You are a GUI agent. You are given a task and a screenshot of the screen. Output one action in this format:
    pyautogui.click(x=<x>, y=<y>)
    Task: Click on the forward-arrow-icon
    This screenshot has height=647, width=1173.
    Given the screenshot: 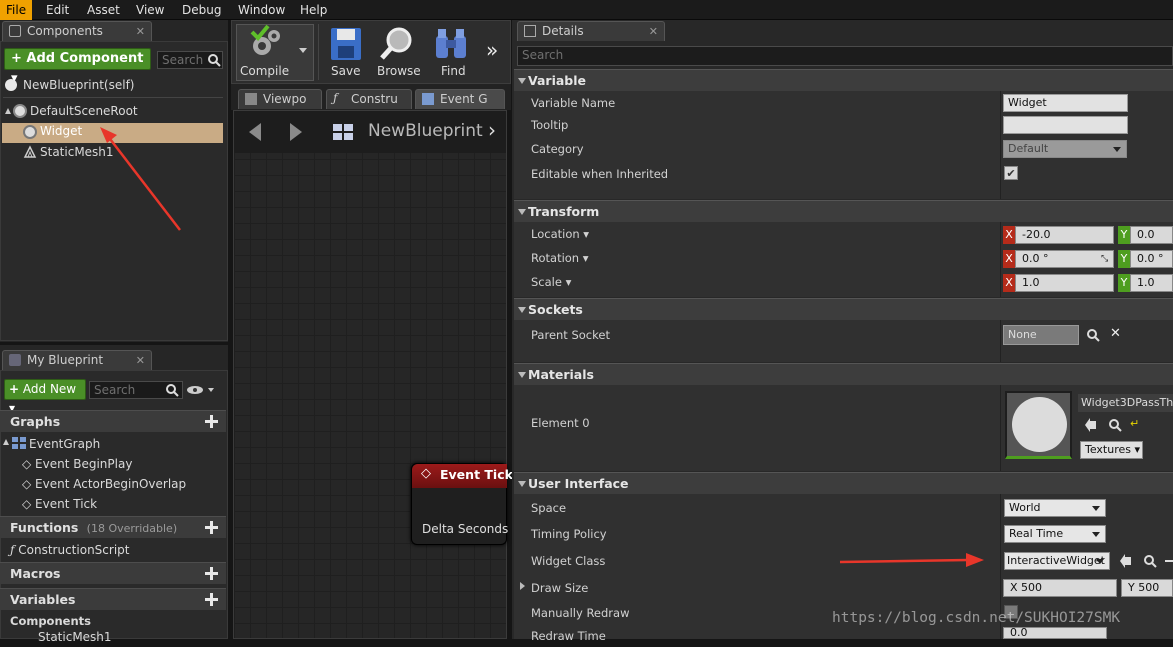 What is the action you would take?
    pyautogui.click(x=297, y=132)
    